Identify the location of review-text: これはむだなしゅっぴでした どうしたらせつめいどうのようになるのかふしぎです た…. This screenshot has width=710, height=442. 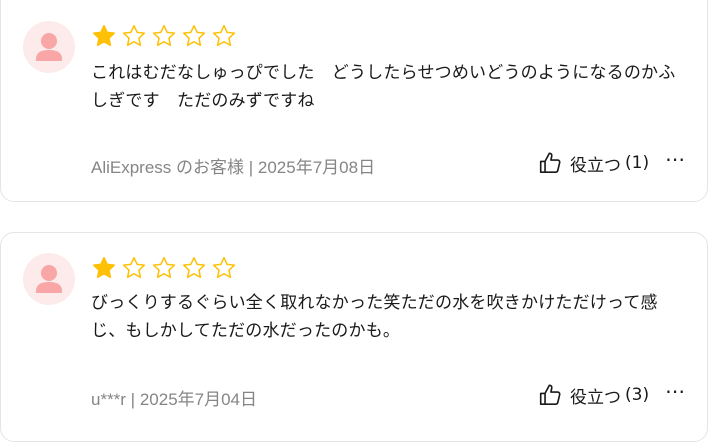
(383, 87).